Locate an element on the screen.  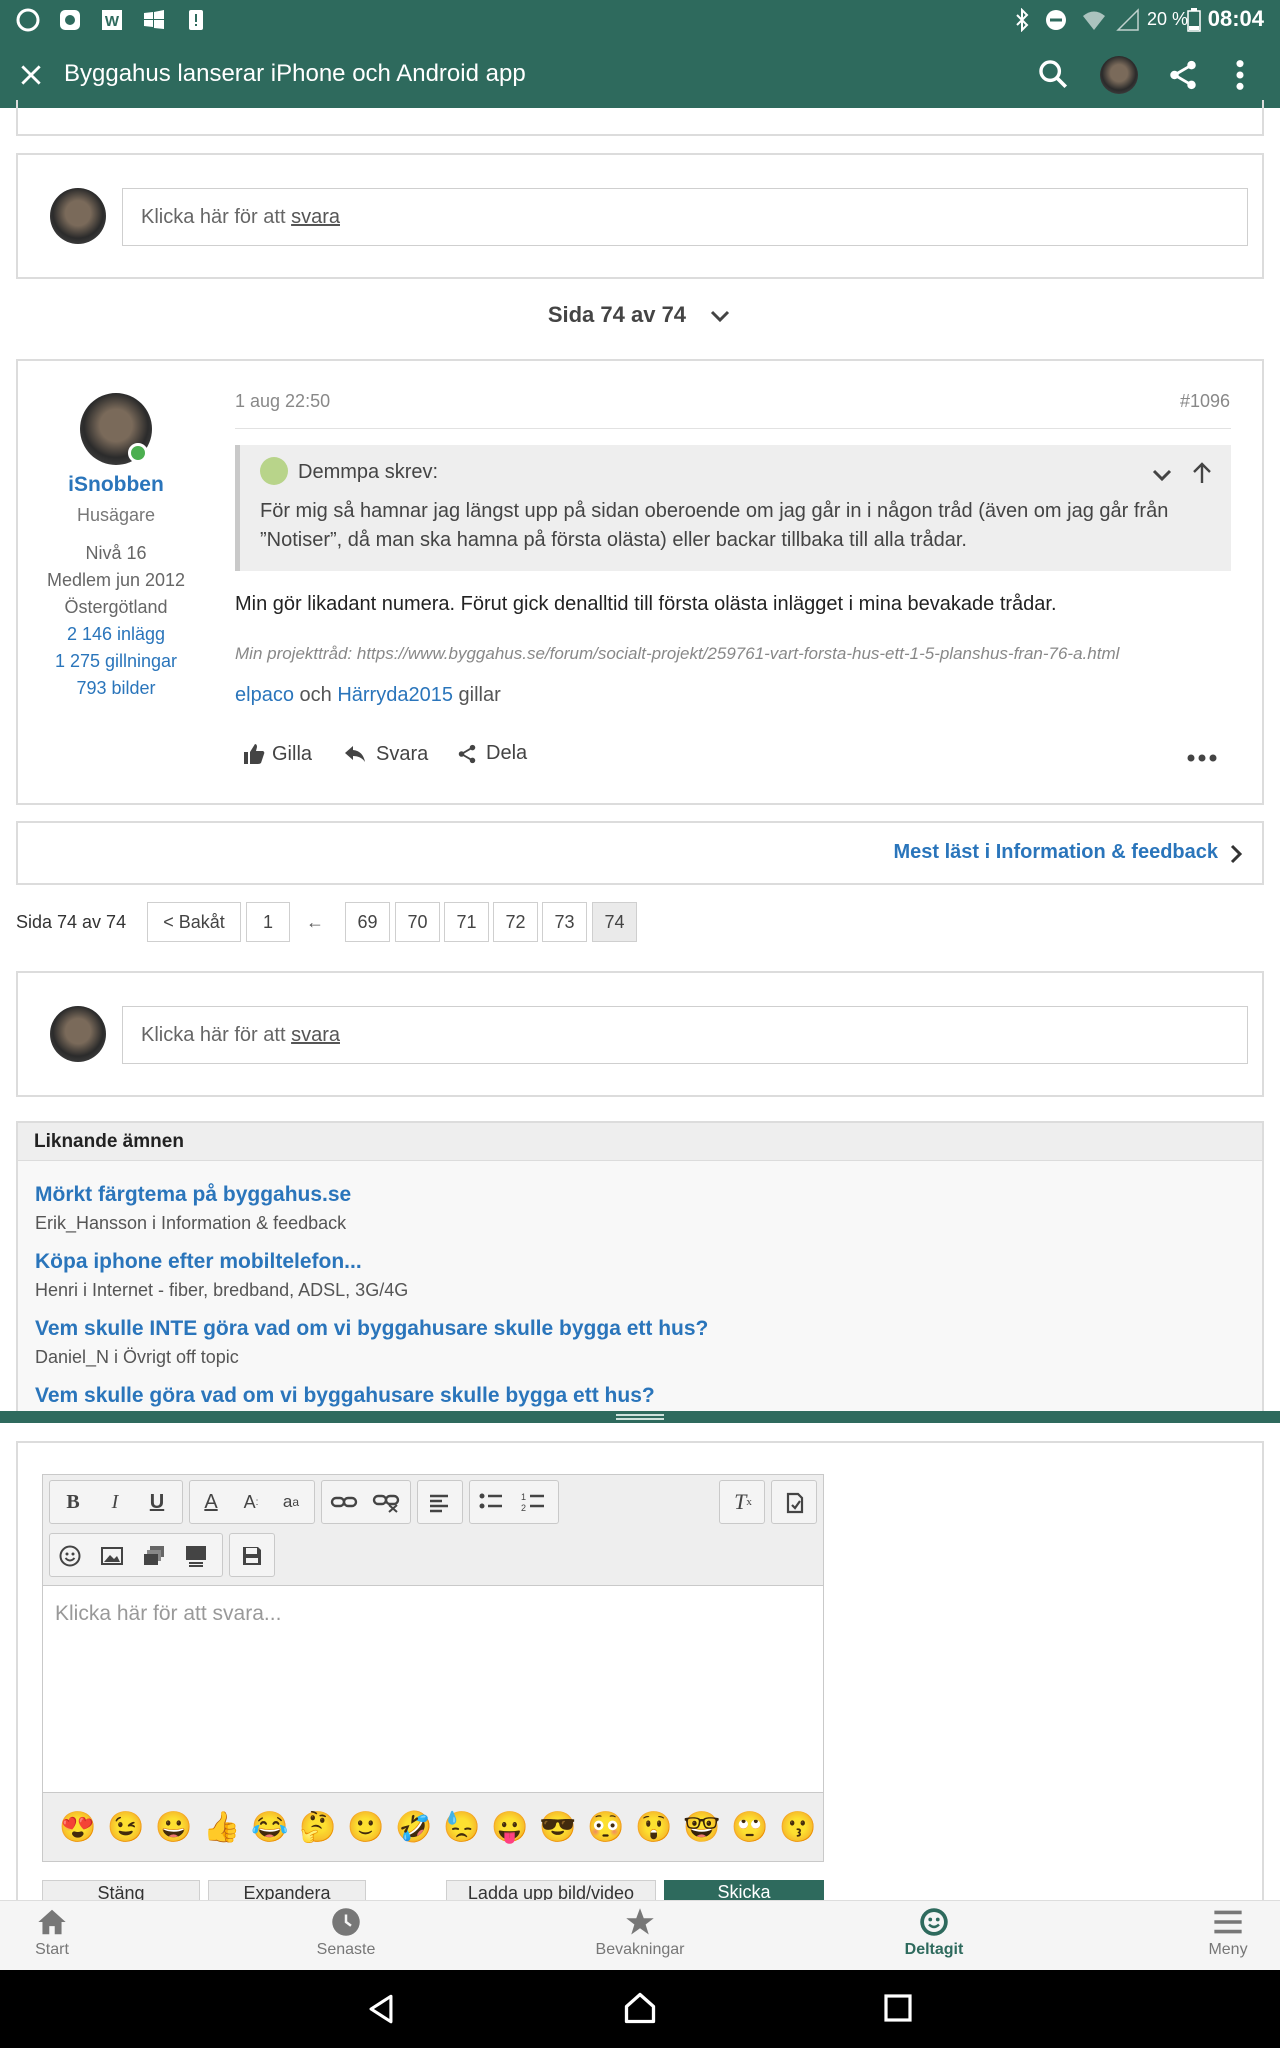
font-family-icon: aa is located at coordinates (291, 1502).